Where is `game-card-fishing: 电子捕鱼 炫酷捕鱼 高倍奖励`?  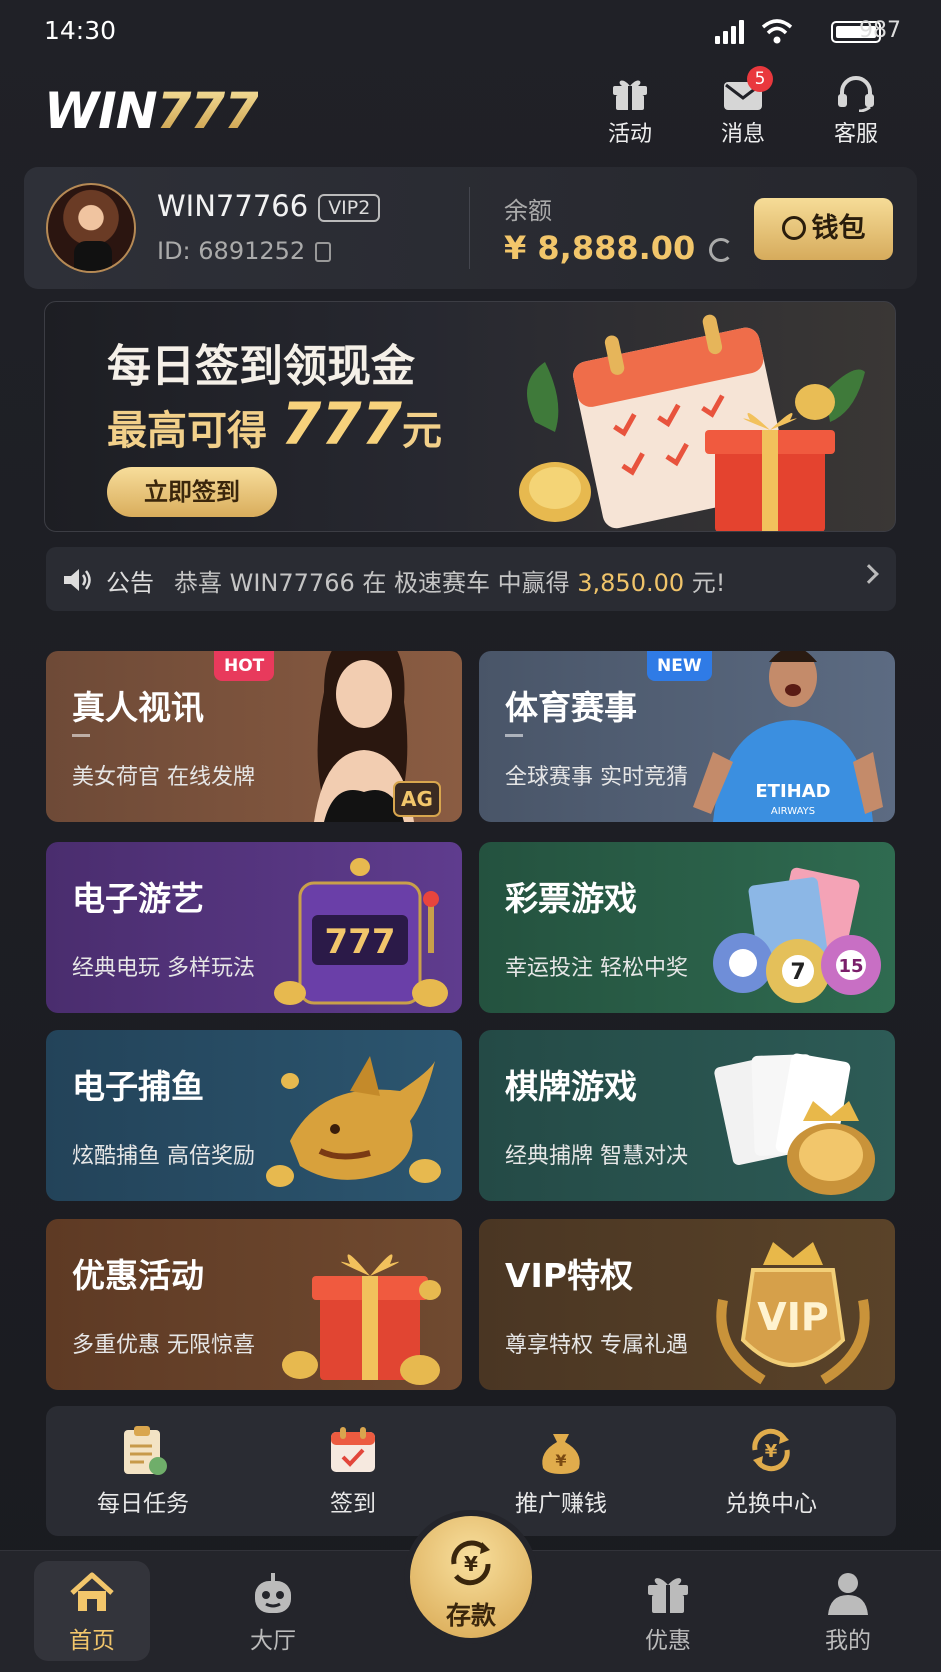
game-card-fishing: 电子捕鱼 炫酷捕鱼 高倍奖励 is located at coordinates (254, 1115).